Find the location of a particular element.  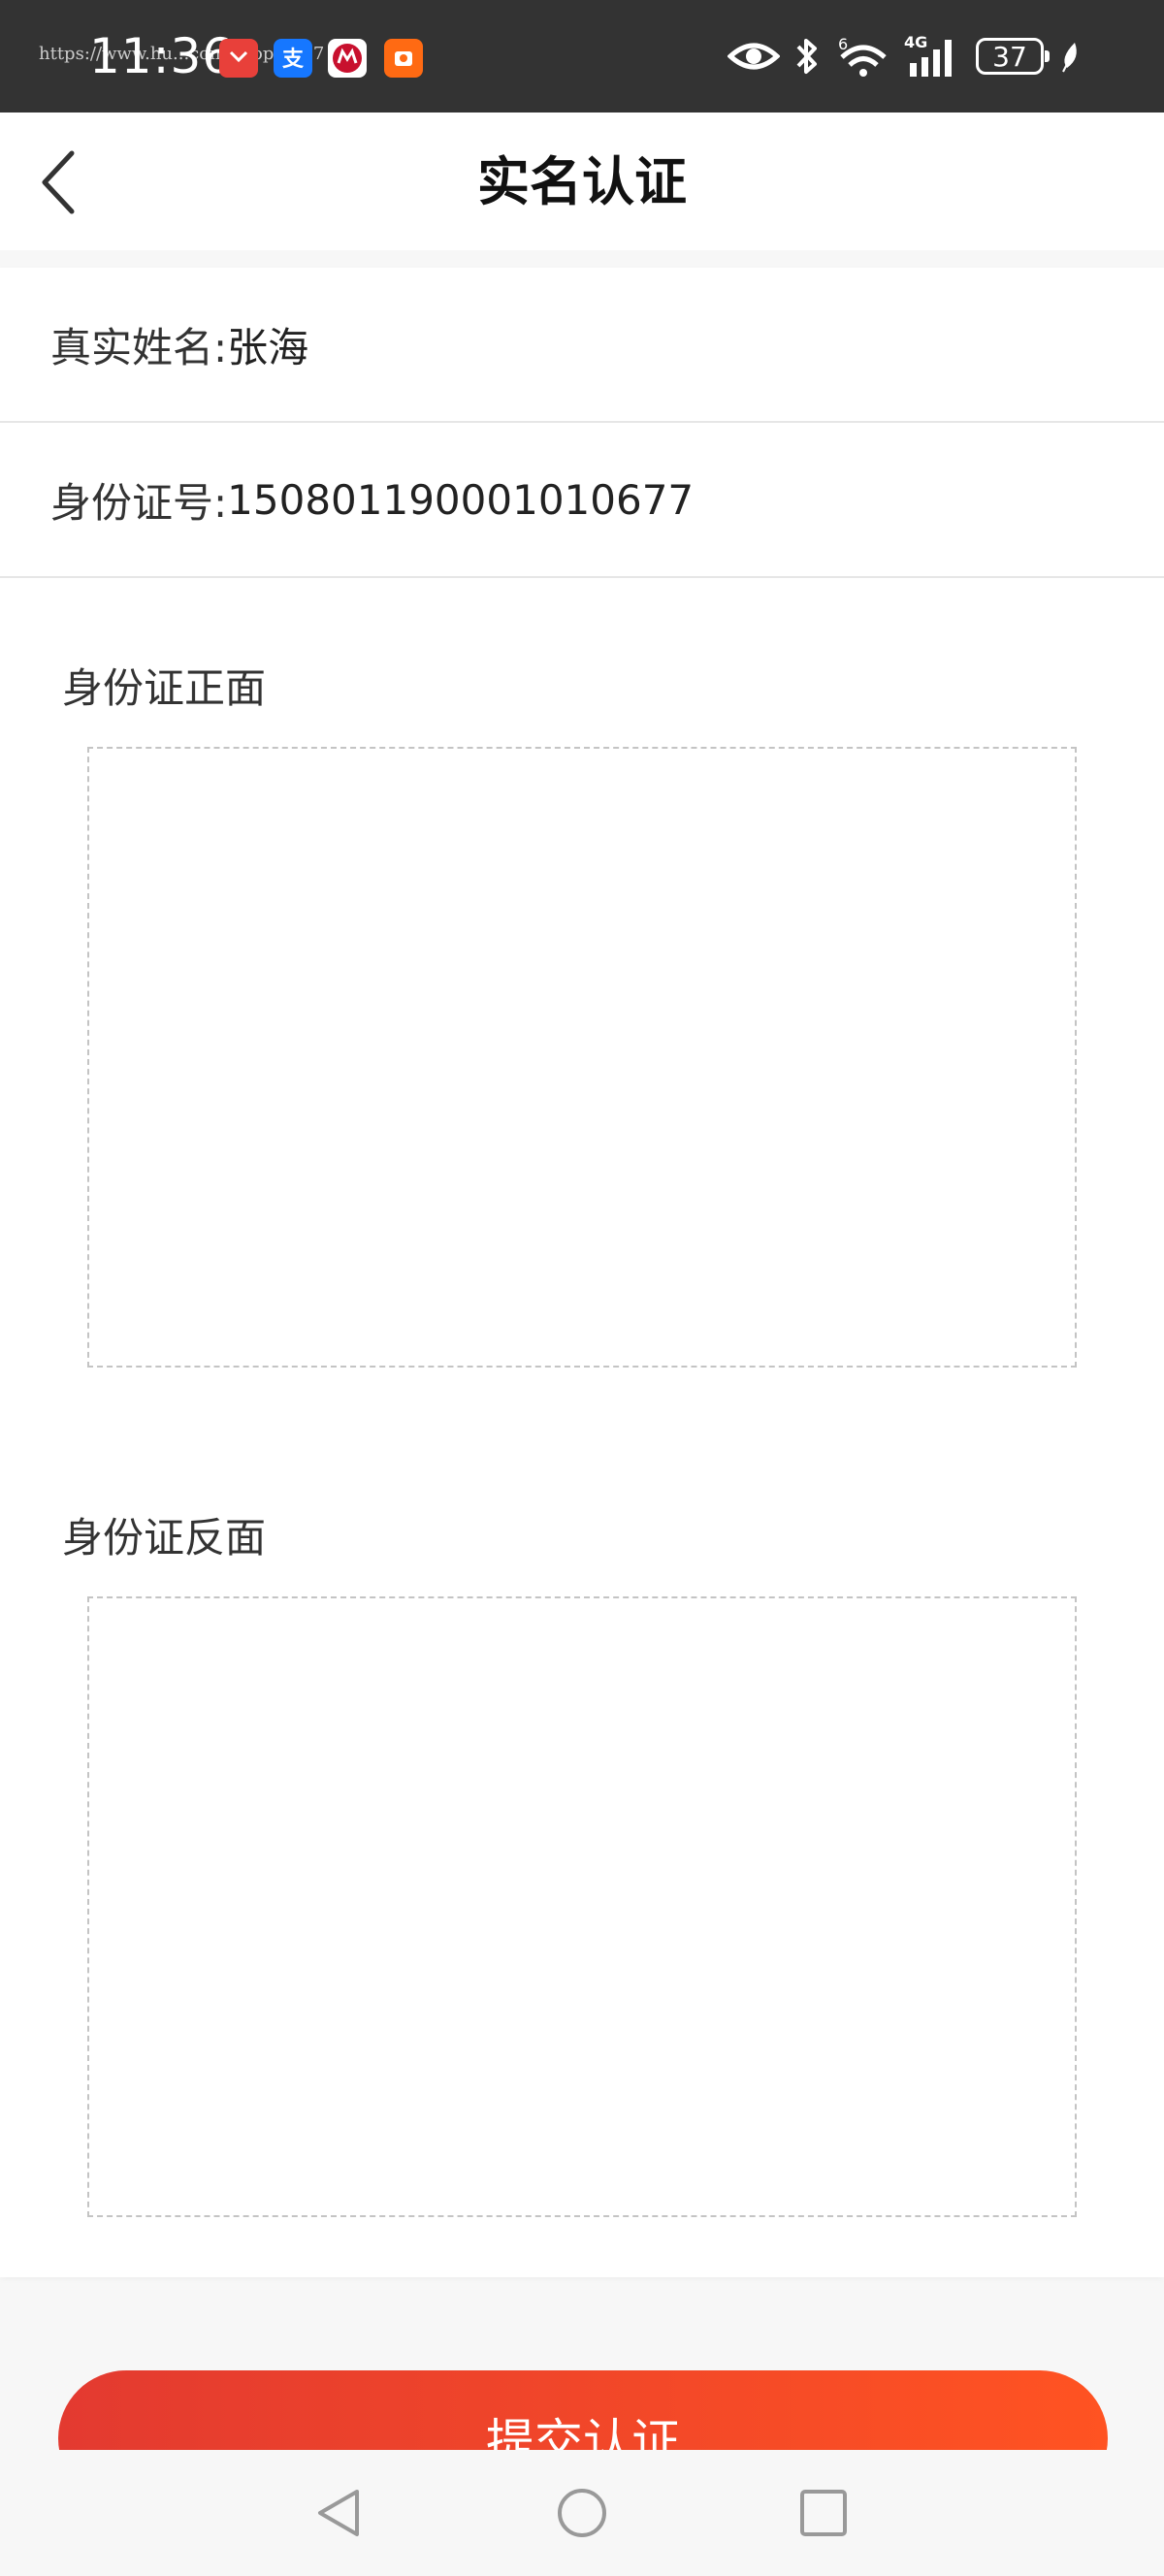

back-triangle-icon is located at coordinates (338, 2513).